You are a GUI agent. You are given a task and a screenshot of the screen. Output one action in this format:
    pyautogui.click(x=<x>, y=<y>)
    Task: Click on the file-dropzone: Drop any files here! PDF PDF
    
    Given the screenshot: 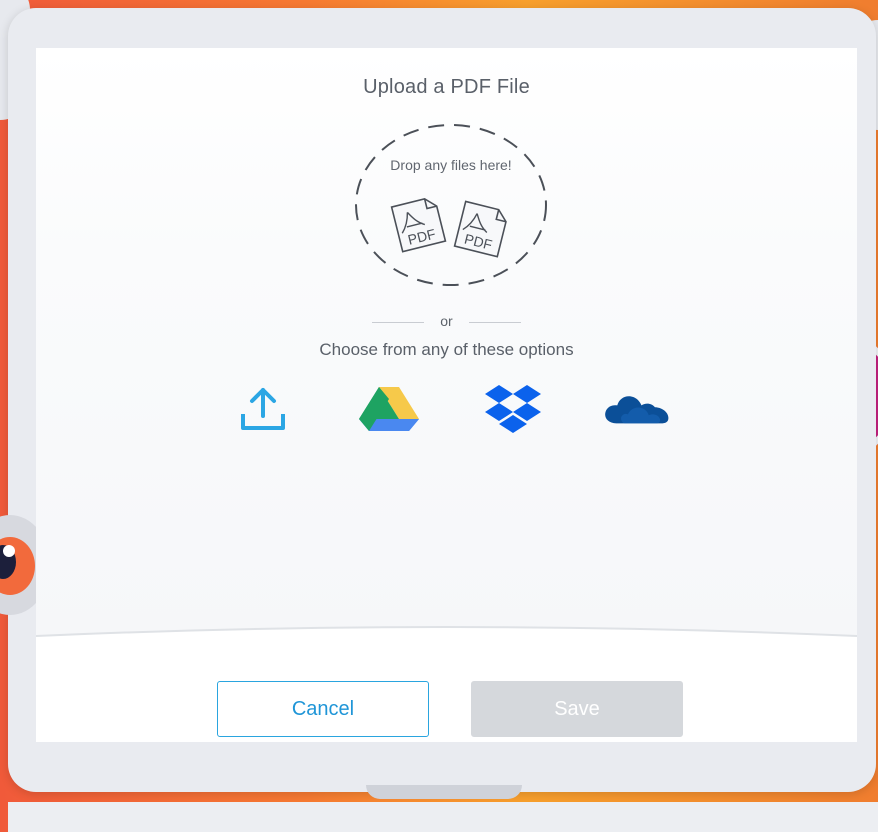 What is the action you would take?
    pyautogui.click(x=451, y=205)
    